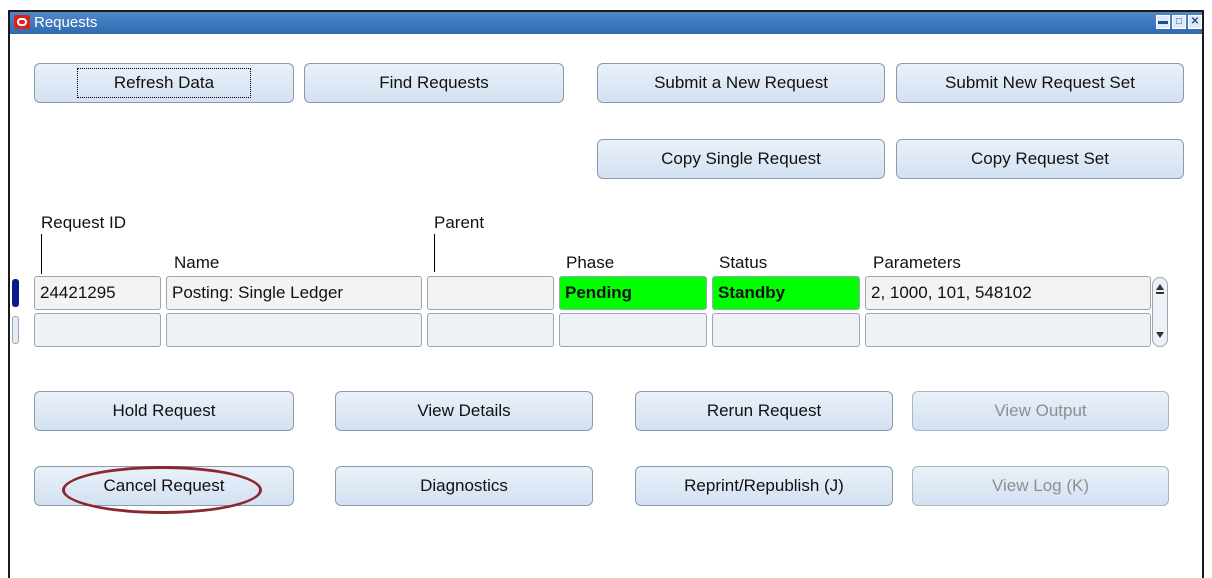 The height and width of the screenshot is (578, 1212). What do you see at coordinates (1040, 83) in the screenshot?
I see `submit-new-request-set-button: Submit New Request Set` at bounding box center [1040, 83].